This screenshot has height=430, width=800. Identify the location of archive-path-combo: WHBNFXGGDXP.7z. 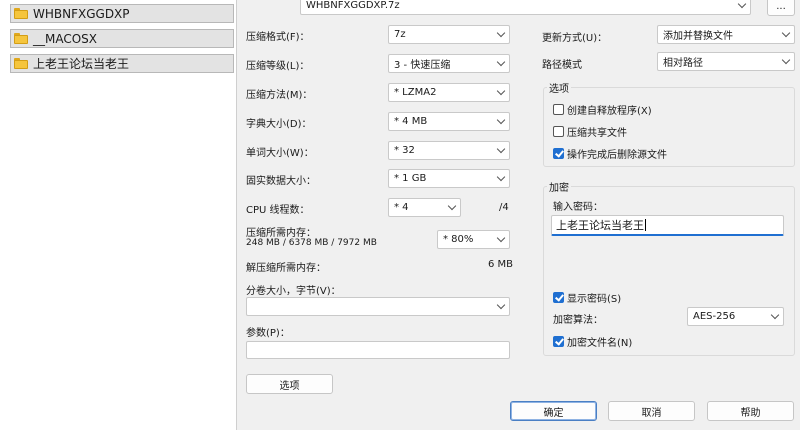
(525, 7).